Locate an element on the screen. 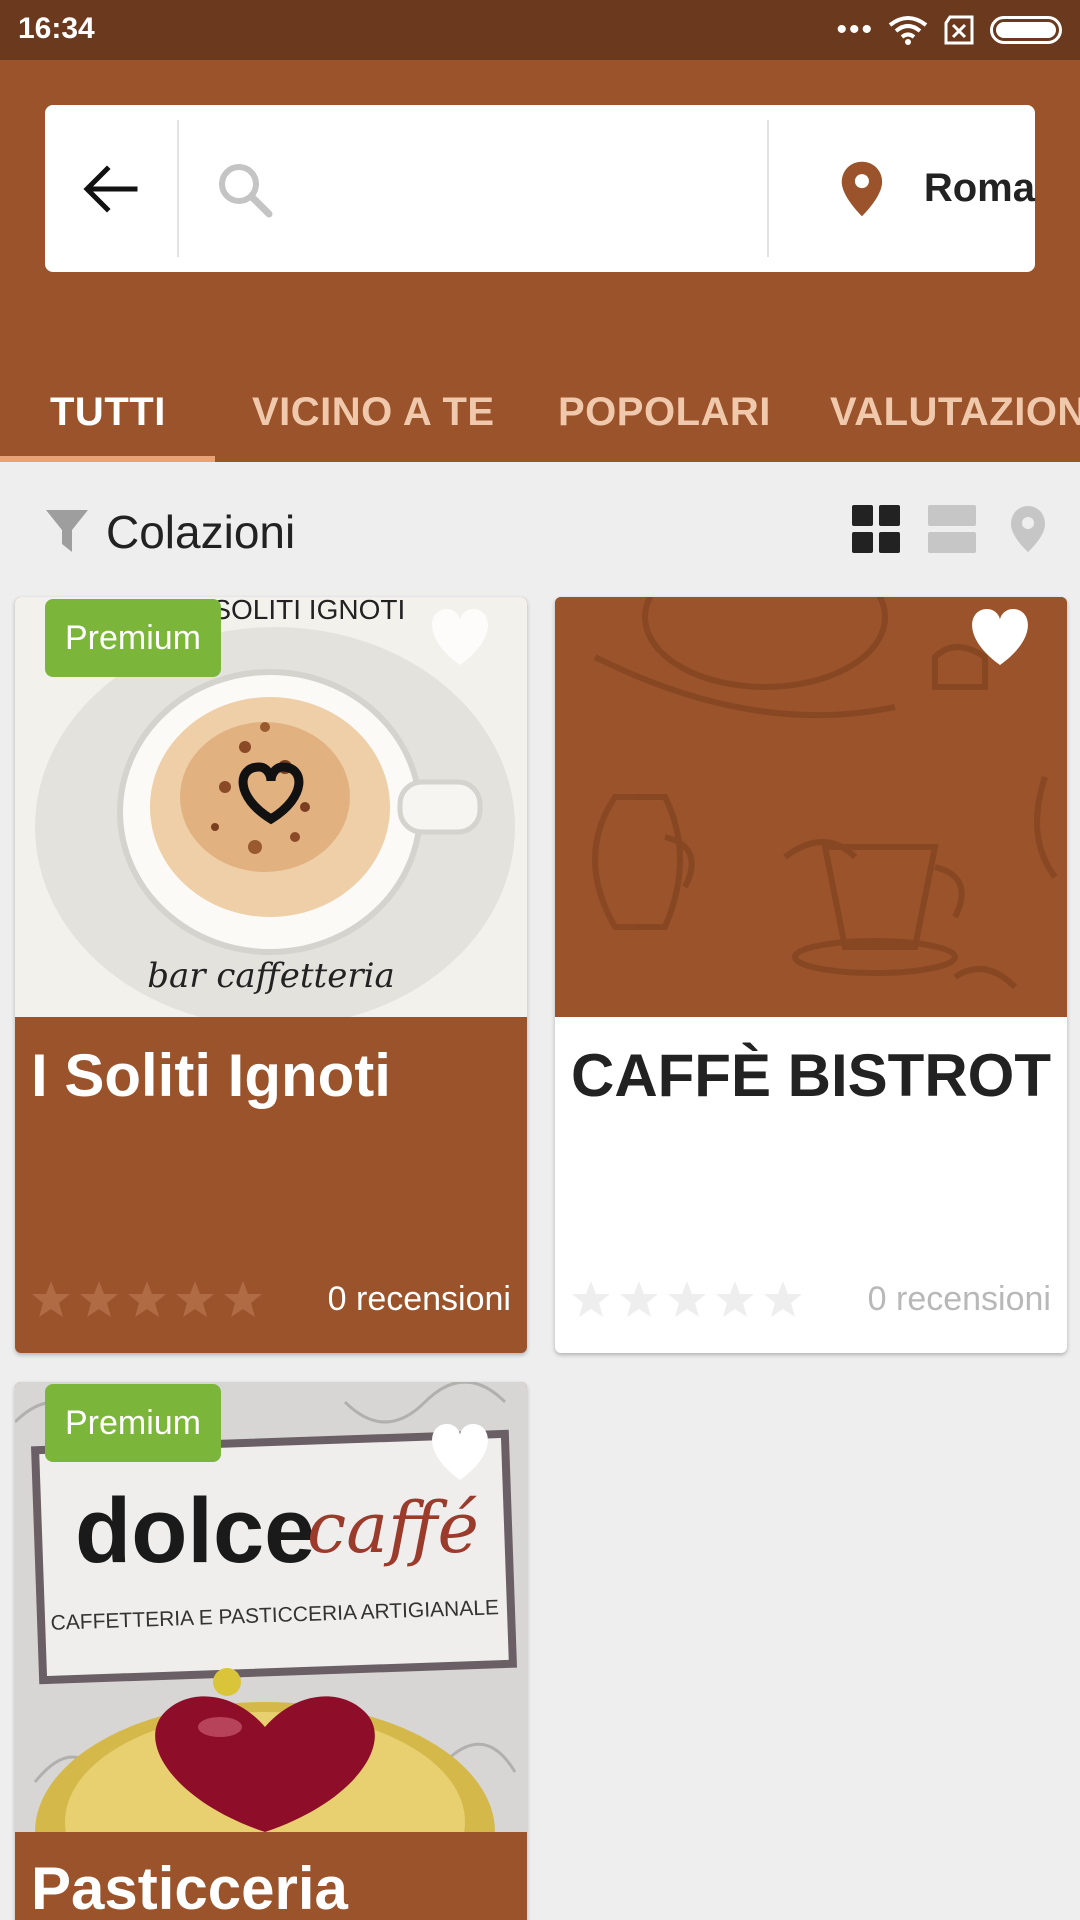 The height and width of the screenshot is (1920, 1080). location-selector: Roma is located at coordinates (925, 188).